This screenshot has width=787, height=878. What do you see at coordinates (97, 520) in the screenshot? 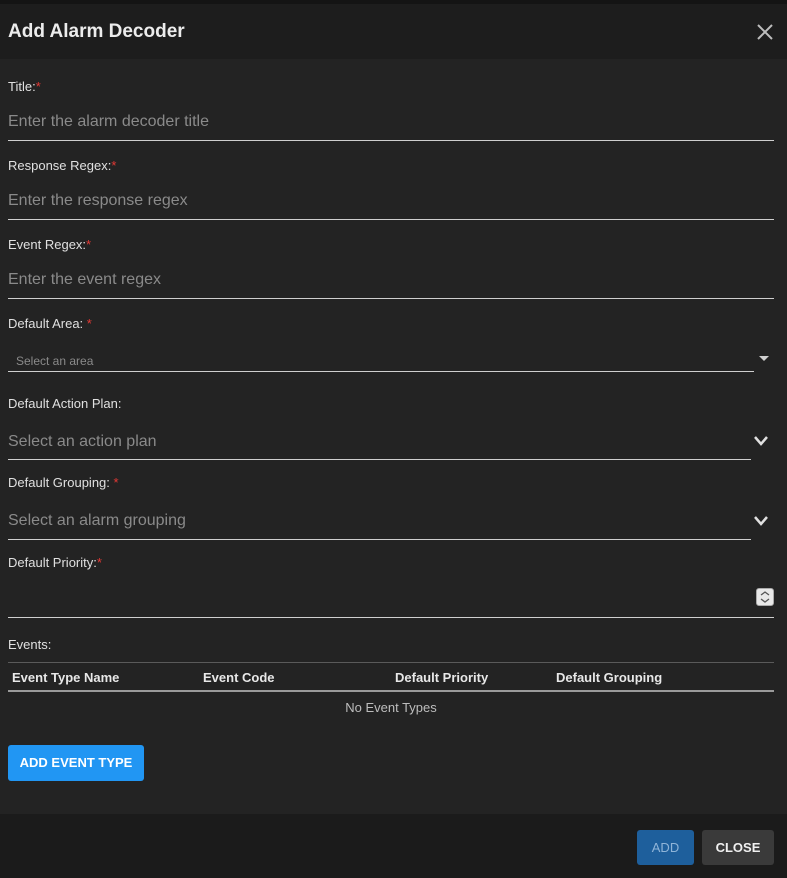
I see `default-grouping-placeholder: Select an alarm grouping` at bounding box center [97, 520].